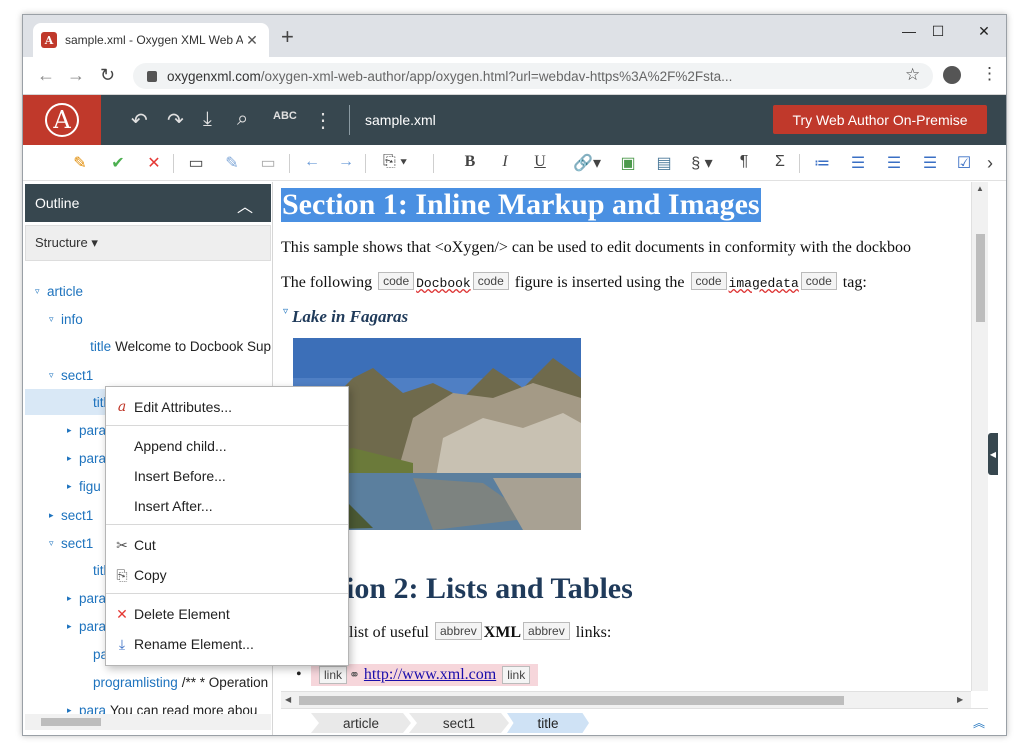 This screenshot has height=750, width=1030. Describe the element at coordinates (822, 163) in the screenshot. I see `insert-list-item-icon: ≔` at that location.